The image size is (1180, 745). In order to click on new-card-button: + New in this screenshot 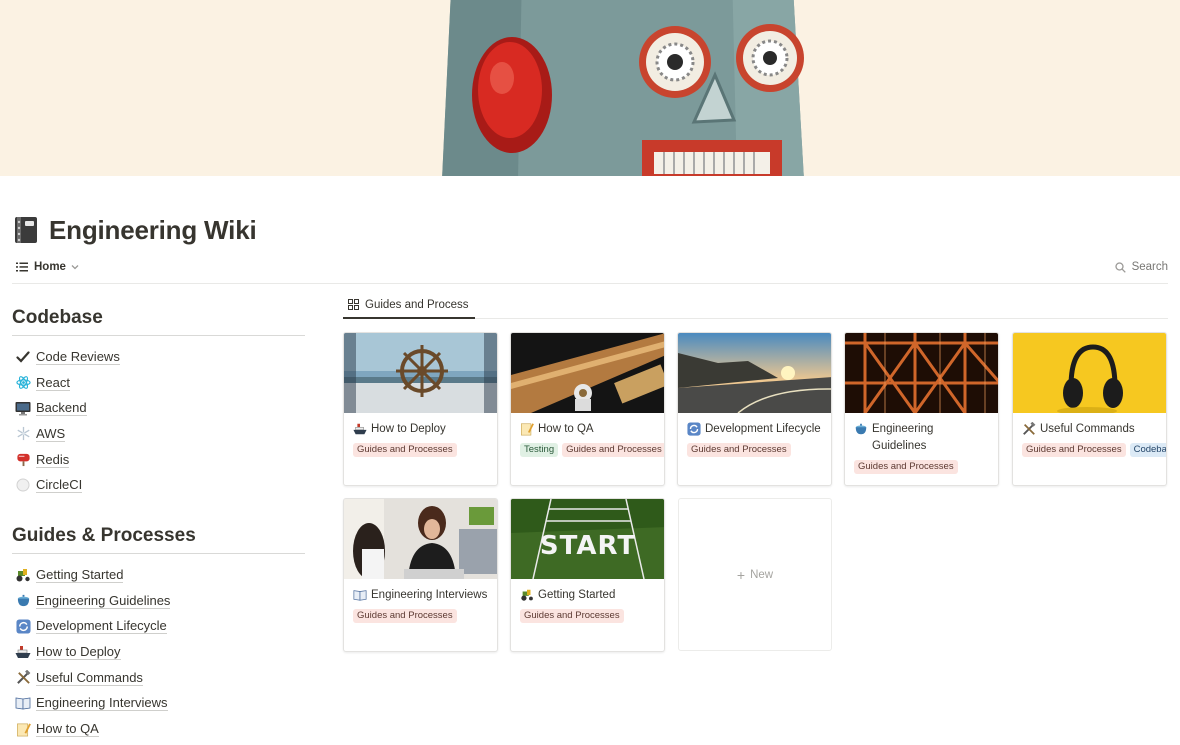, I will do `click(755, 574)`.